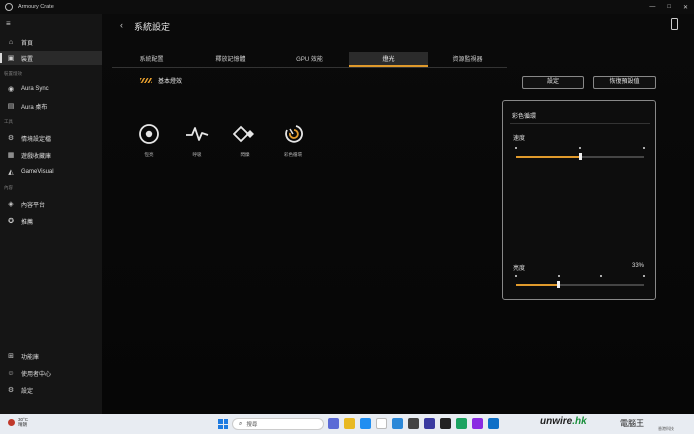 The width and height of the screenshot is (694, 434). I want to click on taskbar-search-box: ⌕ 搜尋, so click(278, 424).